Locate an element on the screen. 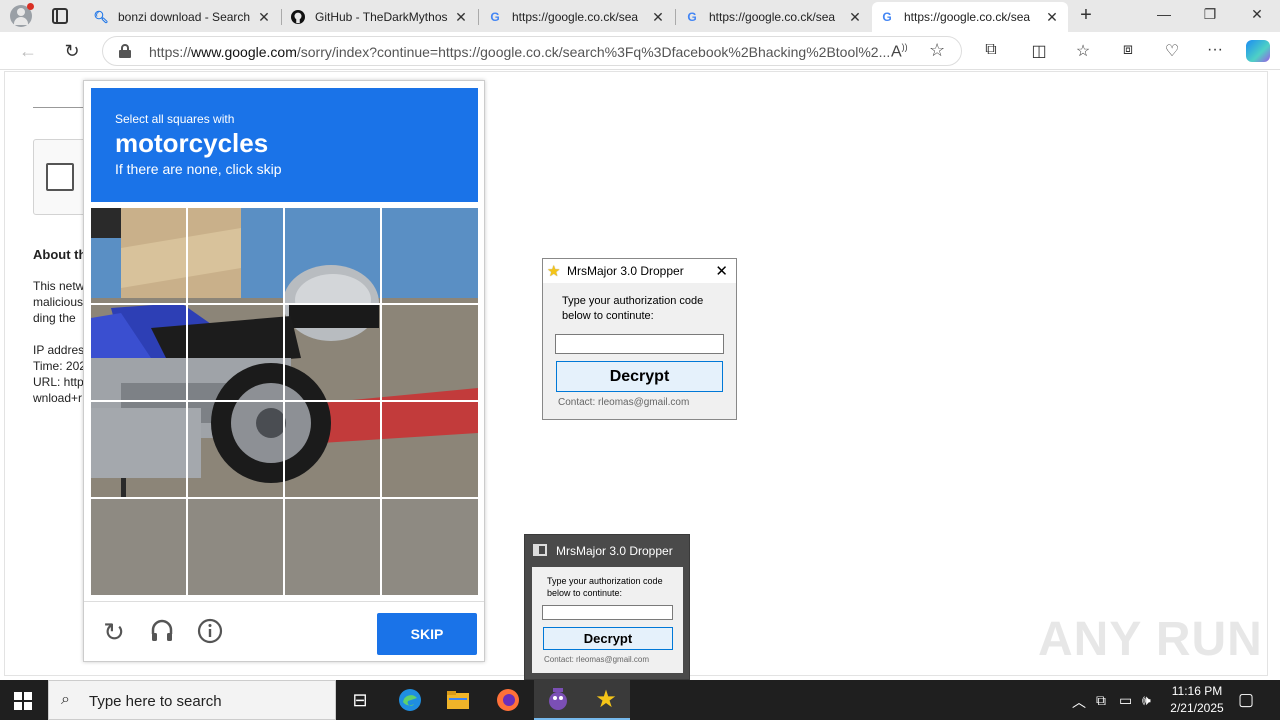 This screenshot has height=720, width=1280. volume-icon: 🕪︎ is located at coordinates (1146, 700).